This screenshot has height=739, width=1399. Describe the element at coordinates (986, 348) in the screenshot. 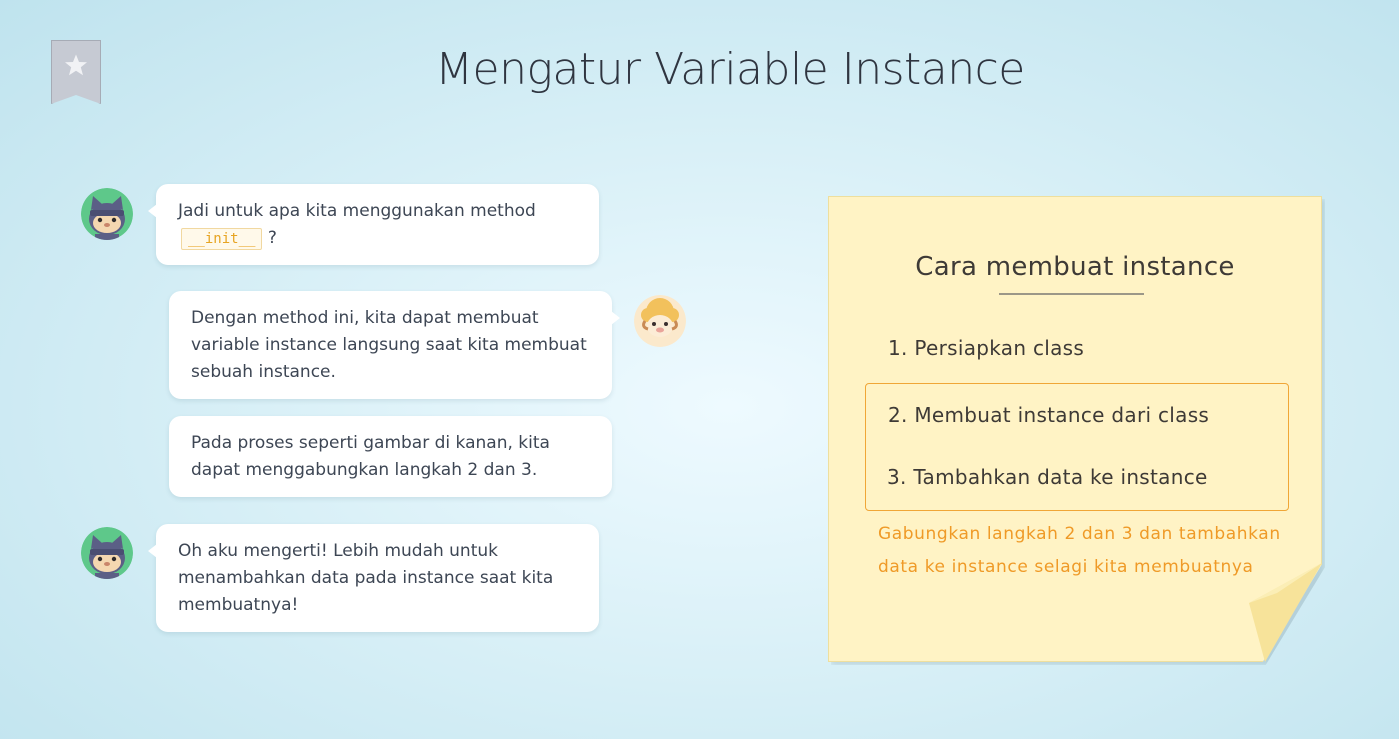

I see `note-step-1: 1. Persiapkan class` at that location.